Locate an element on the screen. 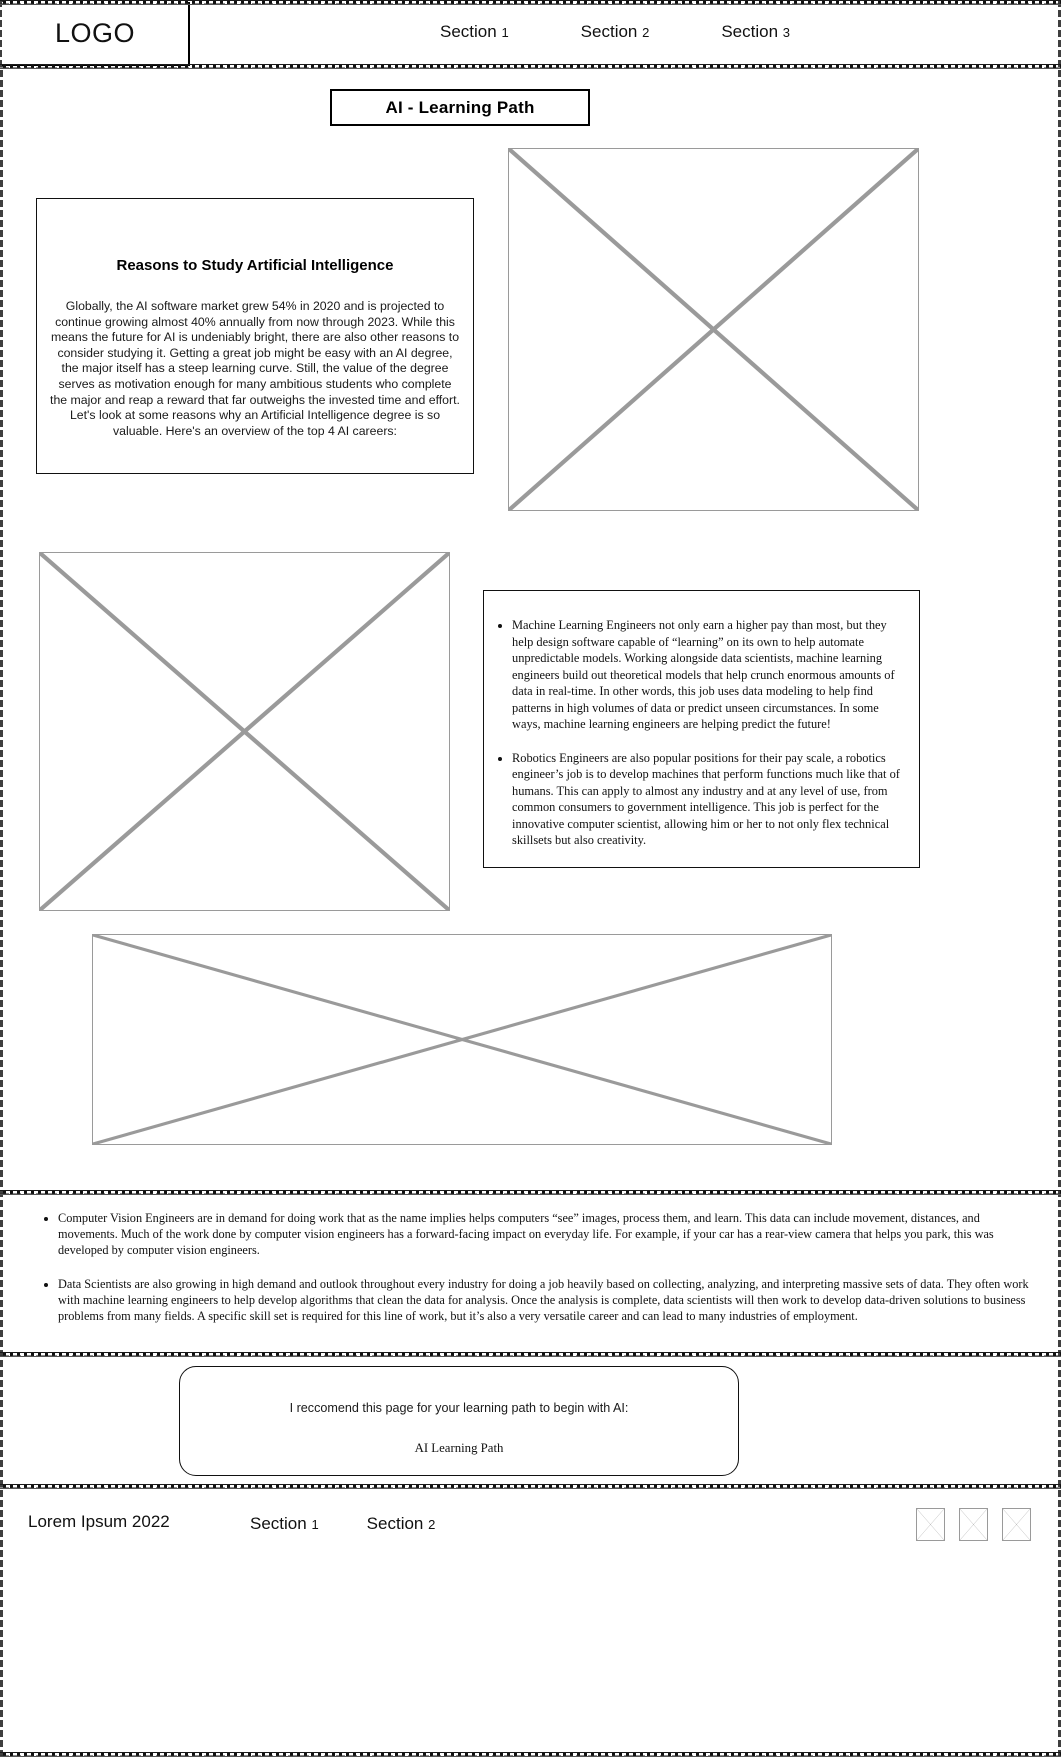 The width and height of the screenshot is (1061, 1759). image-placeholder-bottom-wide is located at coordinates (462, 1039).